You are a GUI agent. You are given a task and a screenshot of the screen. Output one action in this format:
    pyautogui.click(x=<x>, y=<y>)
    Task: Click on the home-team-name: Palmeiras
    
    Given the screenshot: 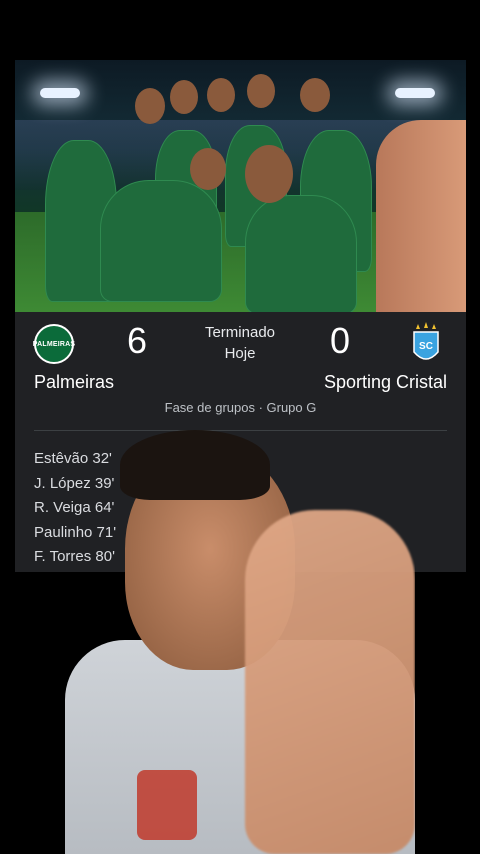 What is the action you would take?
    pyautogui.click(x=74, y=382)
    